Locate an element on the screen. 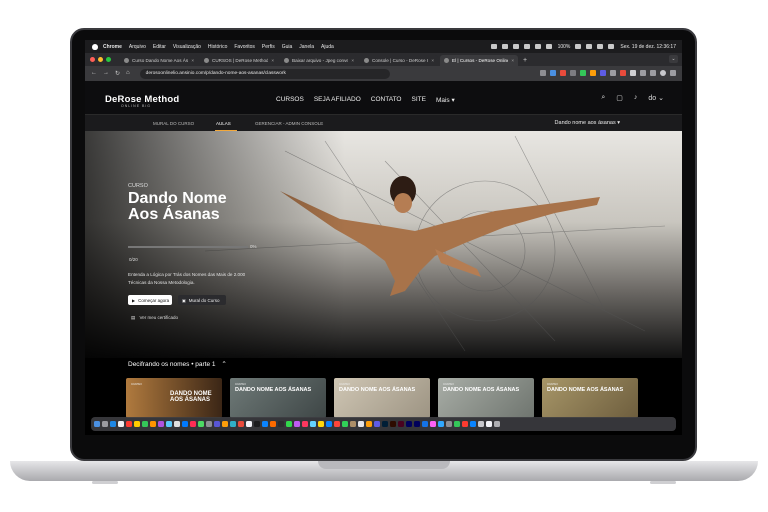 This screenshot has height=512, width=768. menubar-clock: Sex. 19 de dez. 12:36:17 is located at coordinates (648, 47).